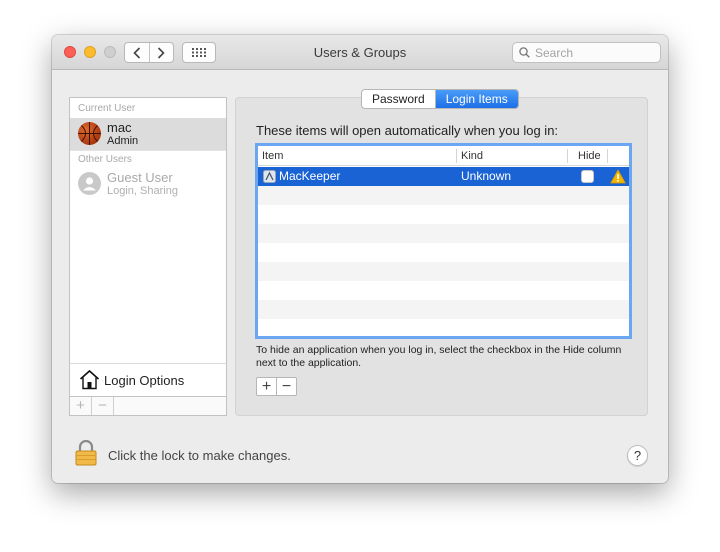  What do you see at coordinates (89, 379) in the screenshot?
I see `house-icon` at bounding box center [89, 379].